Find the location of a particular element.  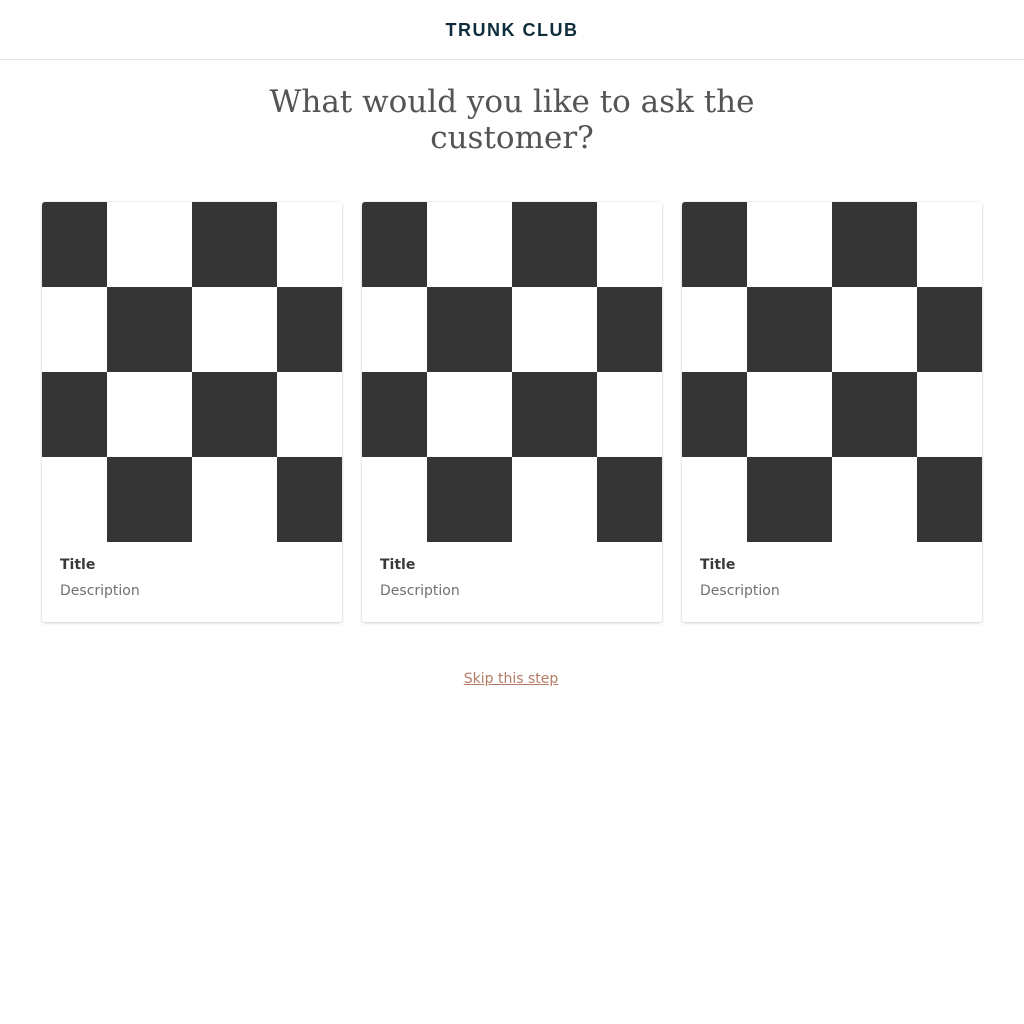

skip-step-link: Skip this step is located at coordinates (511, 679).